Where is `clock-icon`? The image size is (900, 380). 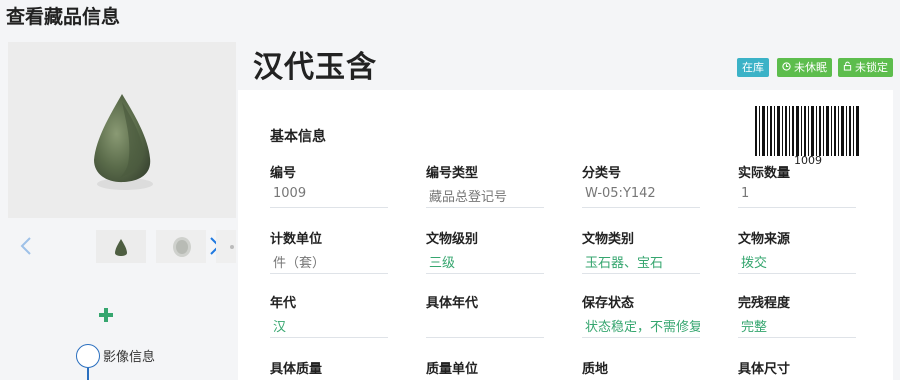
clock-icon is located at coordinates (786, 68).